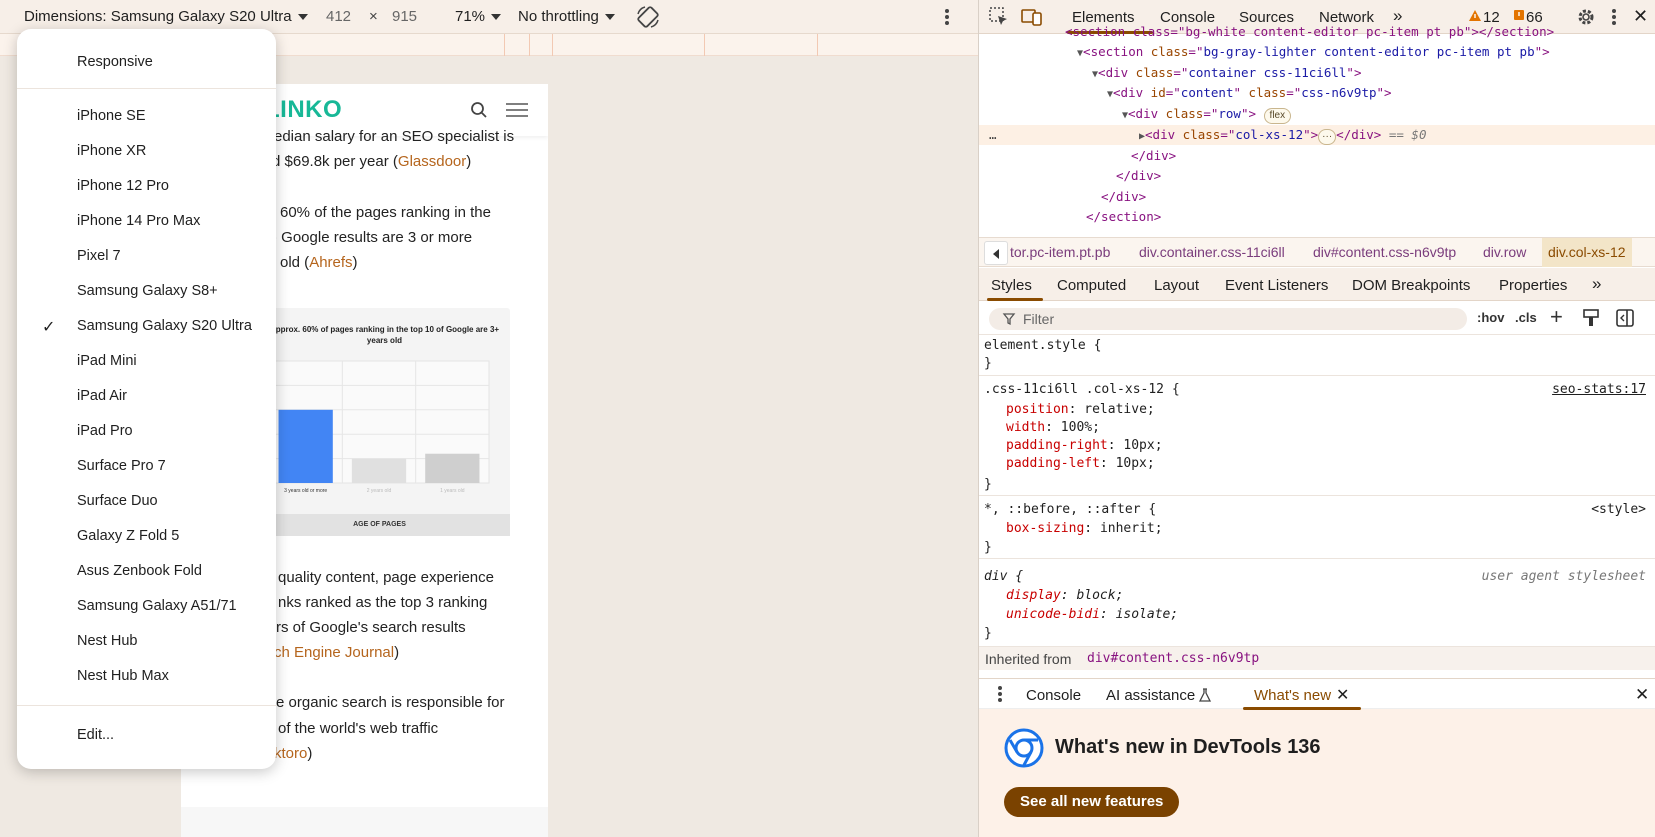  Describe the element at coordinates (115, 62) in the screenshot. I see `menu-item-responsive: Responsive` at that location.